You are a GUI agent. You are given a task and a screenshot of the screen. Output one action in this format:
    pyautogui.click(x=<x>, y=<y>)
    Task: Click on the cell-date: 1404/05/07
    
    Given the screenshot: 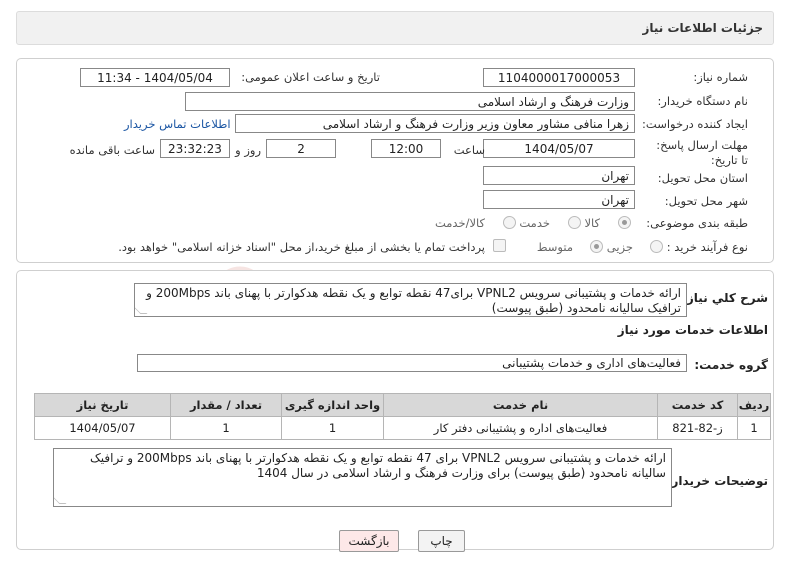 What is the action you would take?
    pyautogui.click(x=102, y=428)
    